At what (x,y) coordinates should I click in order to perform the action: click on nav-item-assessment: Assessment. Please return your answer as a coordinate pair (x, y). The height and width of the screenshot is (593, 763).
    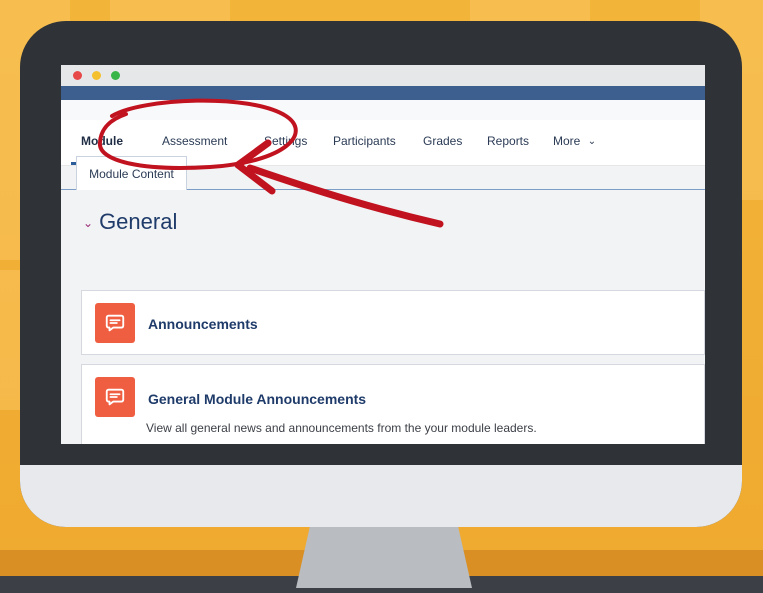
    Looking at the image, I should click on (194, 141).